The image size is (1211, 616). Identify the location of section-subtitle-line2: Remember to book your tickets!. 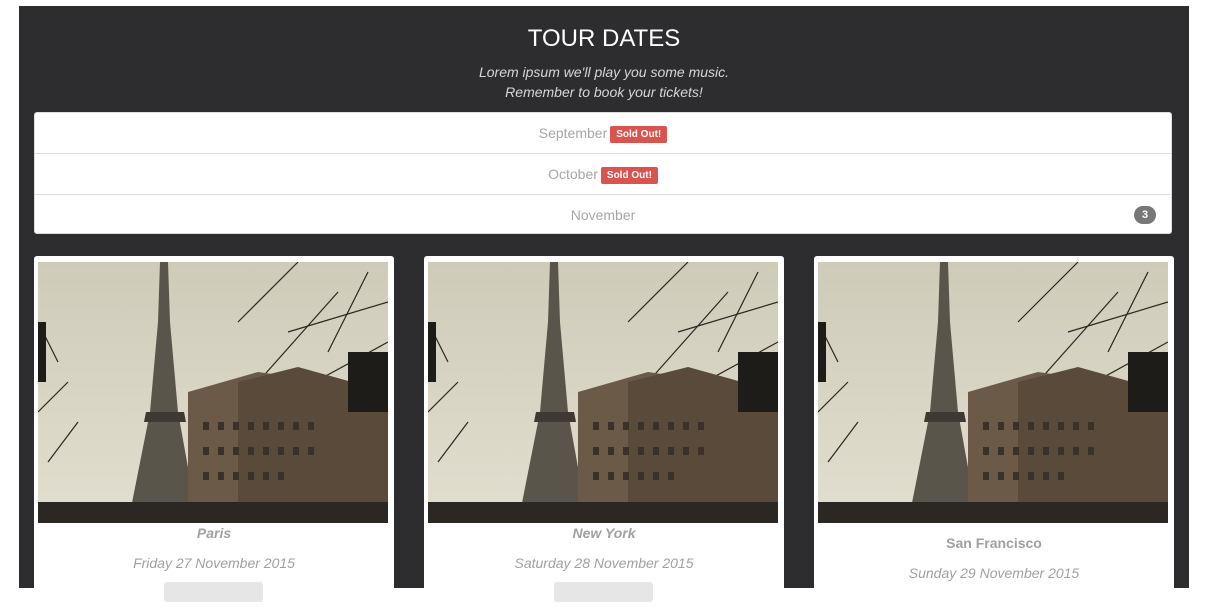
(604, 92).